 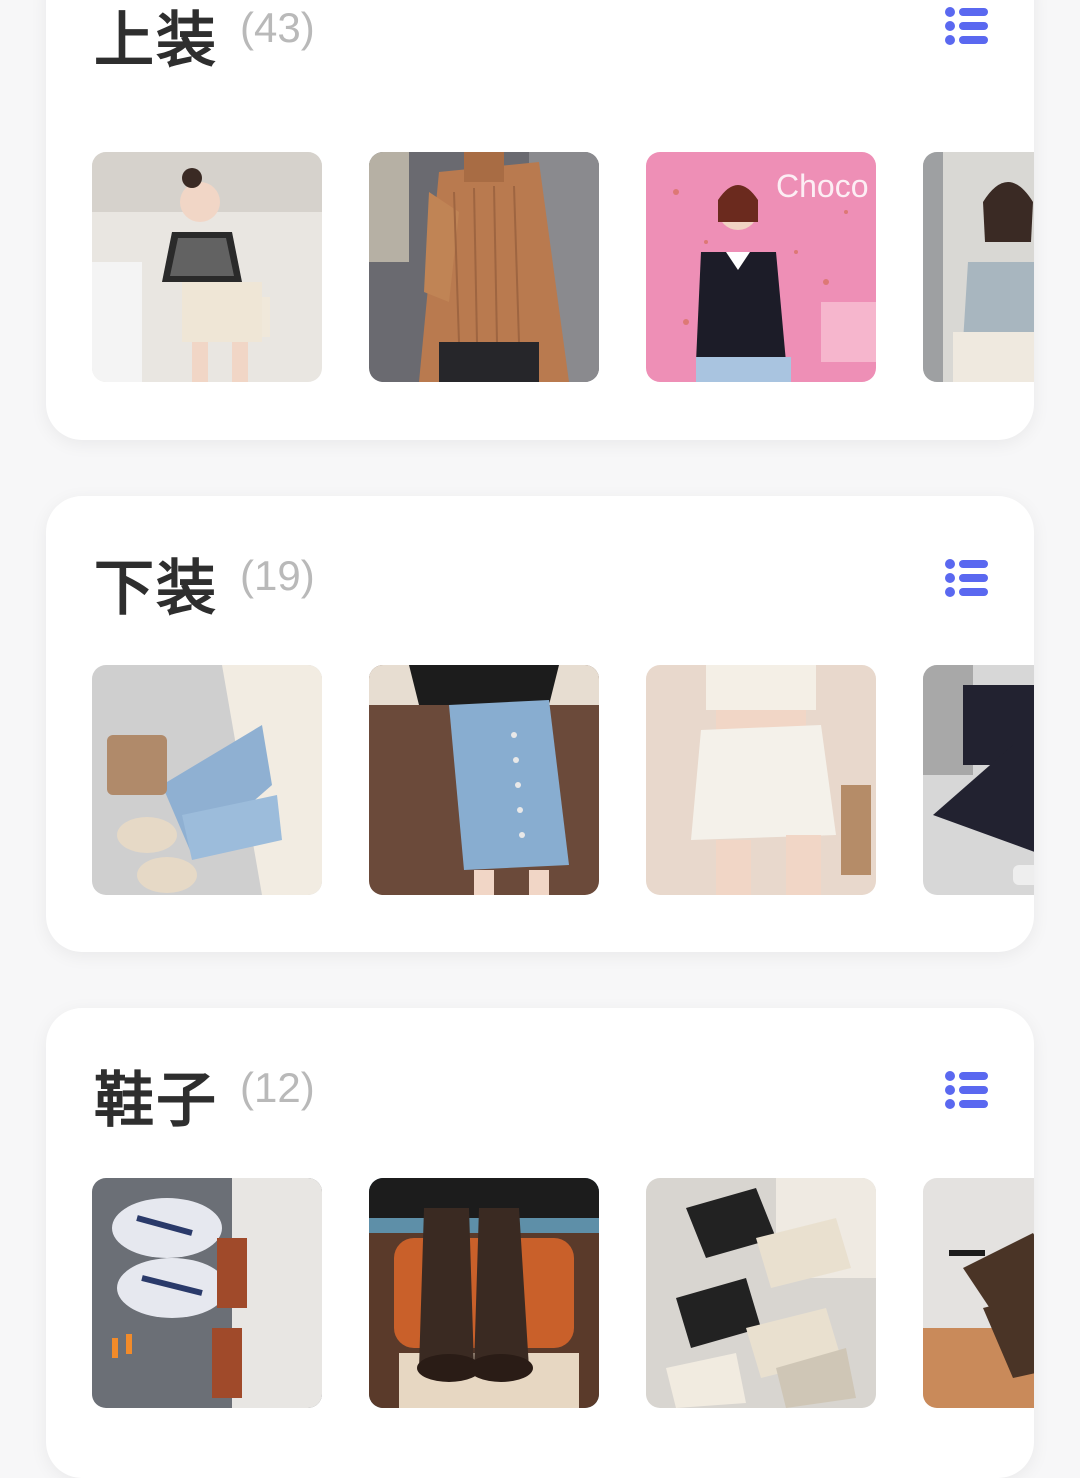 I want to click on canvas-sneakers-image, so click(x=761, y=1293).